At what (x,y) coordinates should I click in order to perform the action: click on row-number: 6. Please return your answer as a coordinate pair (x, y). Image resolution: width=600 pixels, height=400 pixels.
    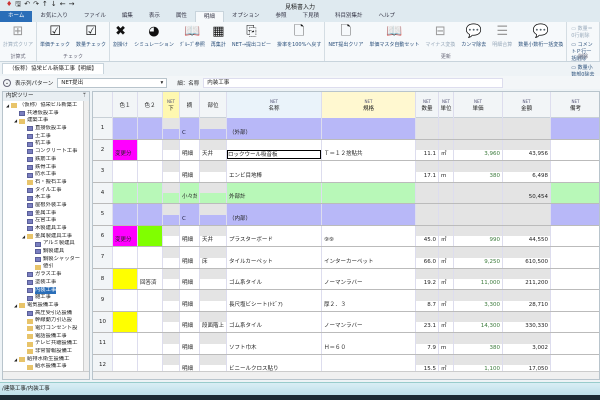
    Looking at the image, I should click on (103, 235).